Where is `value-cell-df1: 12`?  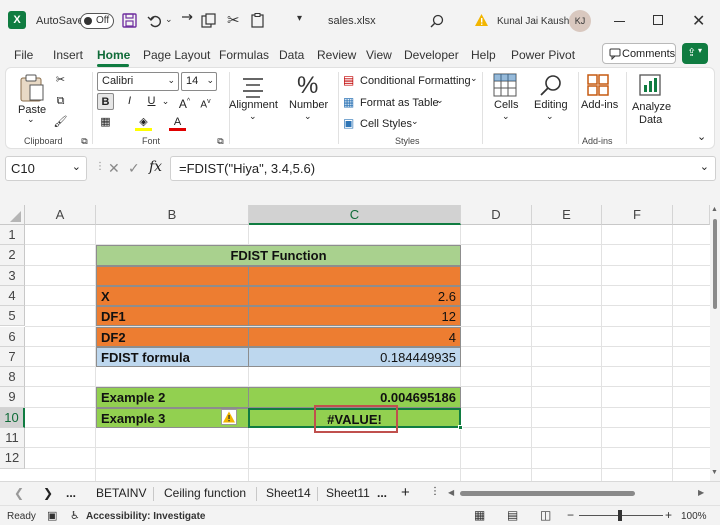 value-cell-df1: 12 is located at coordinates (354, 316).